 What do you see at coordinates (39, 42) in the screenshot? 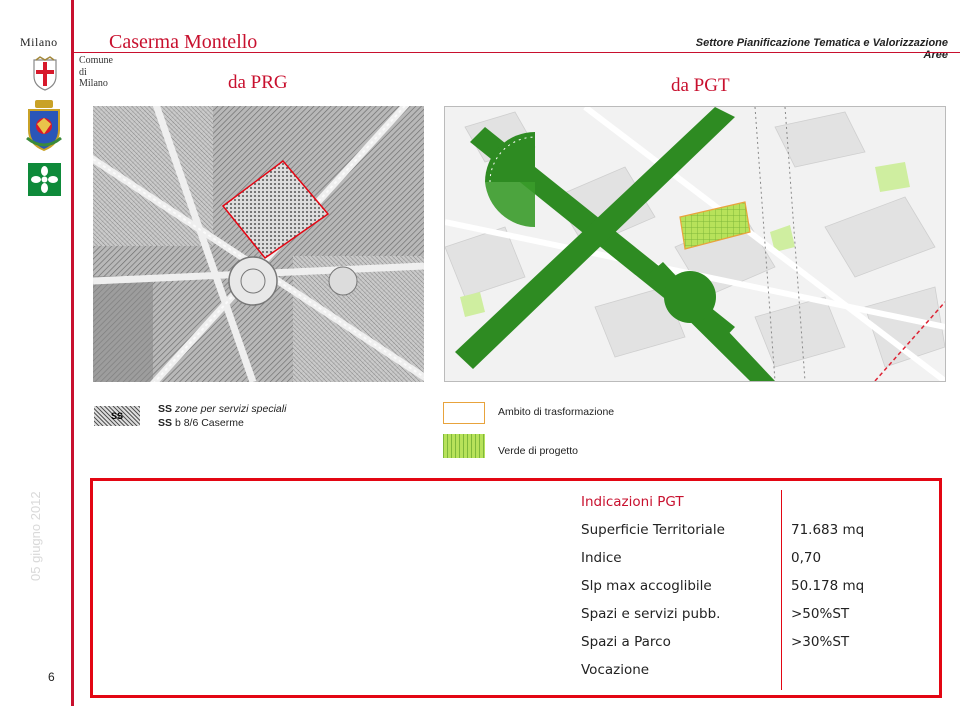
I see `milano-wordmark: Milano` at bounding box center [39, 42].